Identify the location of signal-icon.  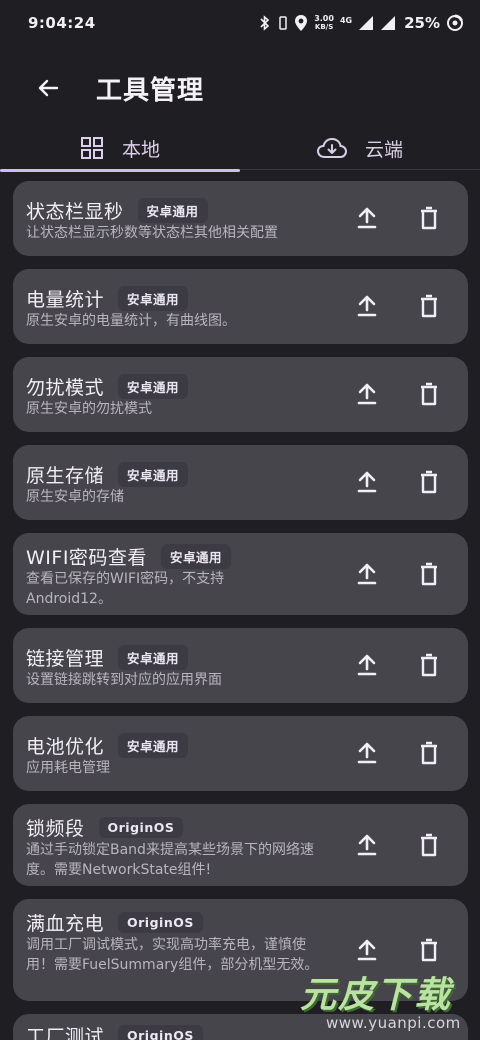
(366, 23).